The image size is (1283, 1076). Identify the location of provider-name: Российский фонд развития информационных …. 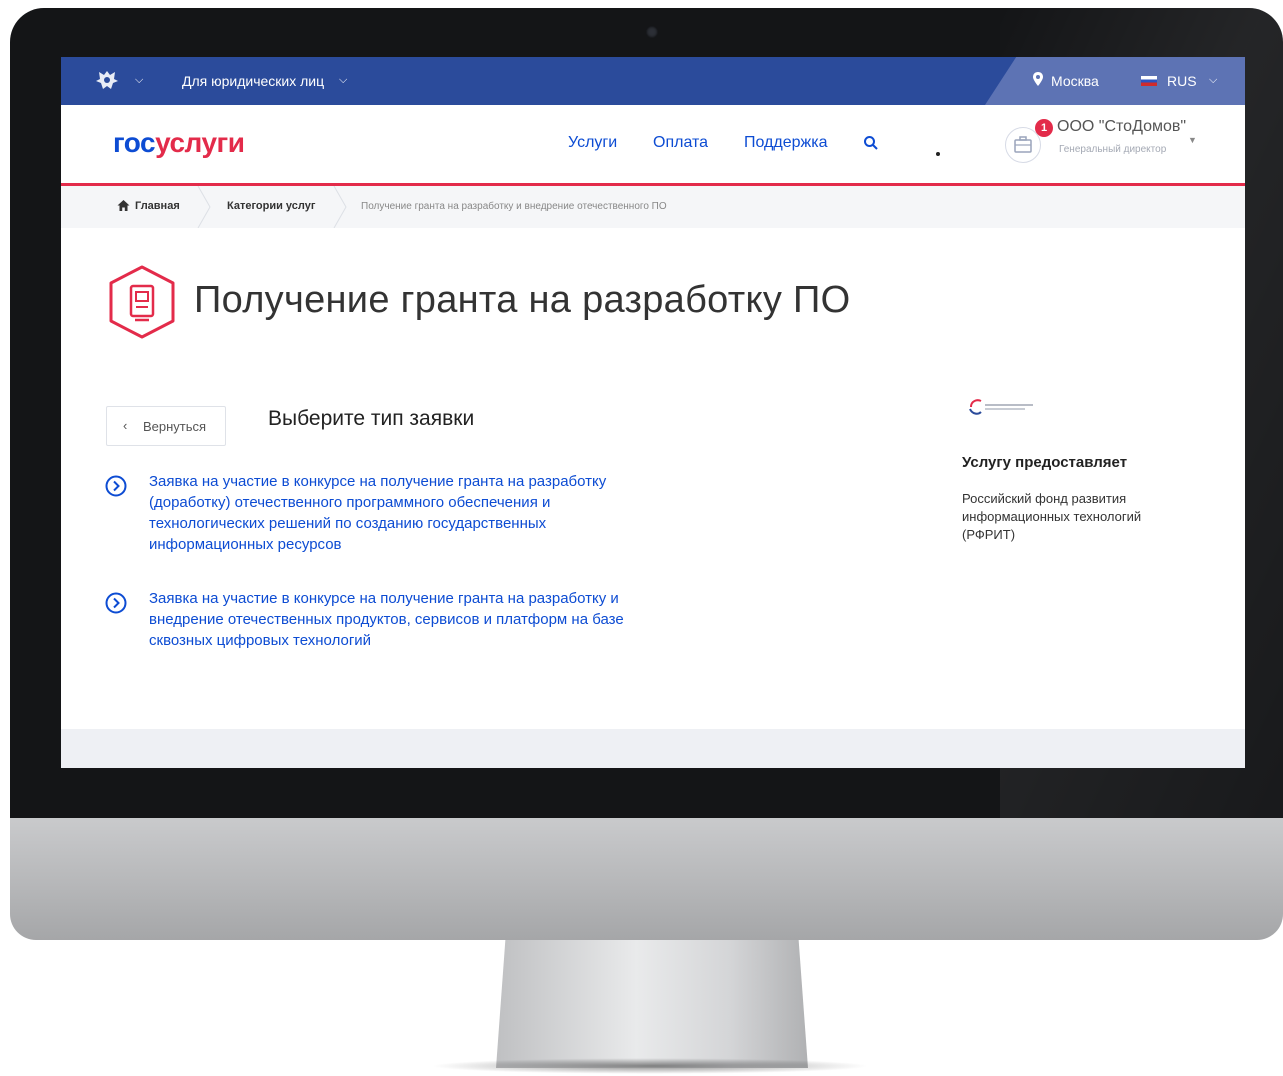
(1052, 516).